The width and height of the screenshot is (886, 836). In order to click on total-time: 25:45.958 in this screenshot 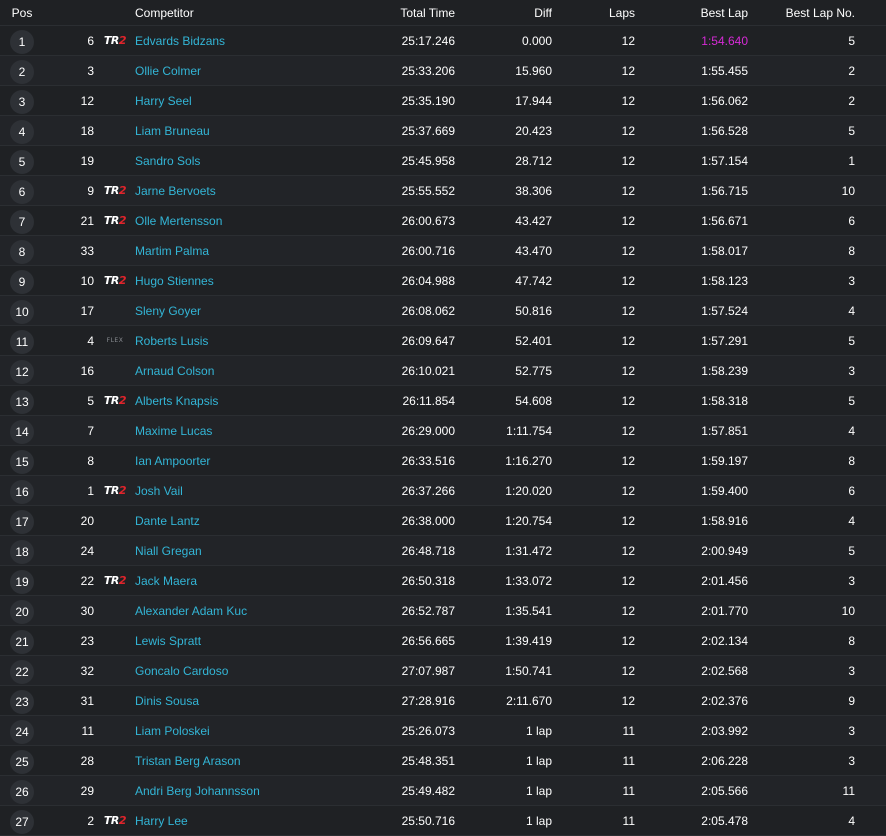, I will do `click(428, 160)`.